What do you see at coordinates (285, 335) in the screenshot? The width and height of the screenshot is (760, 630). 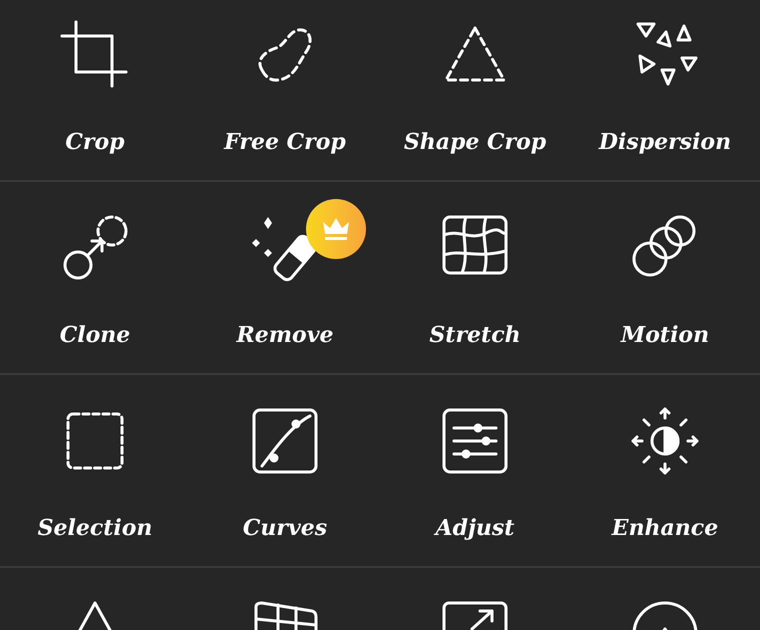 I see `tool-label: Remove` at bounding box center [285, 335].